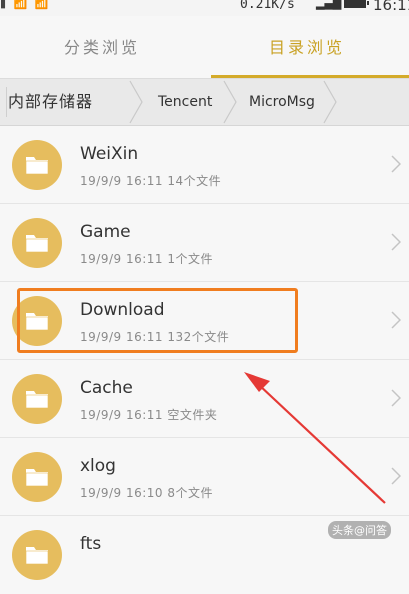 This screenshot has height=594, width=409. Describe the element at coordinates (267, 6) in the screenshot. I see `network-speed: 0.21K/s` at that location.